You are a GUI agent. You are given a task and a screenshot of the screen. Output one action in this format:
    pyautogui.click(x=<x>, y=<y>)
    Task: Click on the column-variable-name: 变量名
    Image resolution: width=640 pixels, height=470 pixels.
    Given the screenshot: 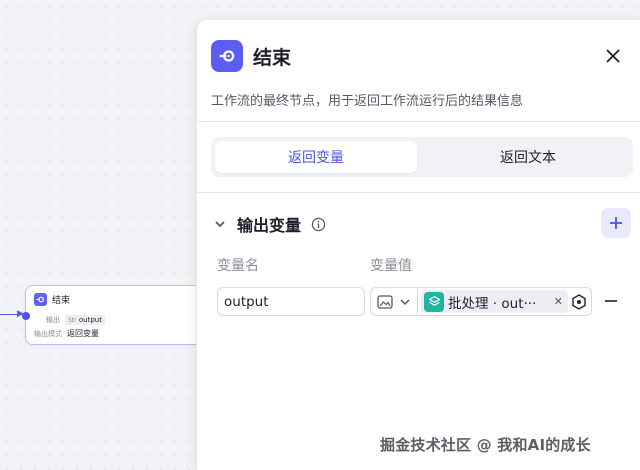 What is the action you would take?
    pyautogui.click(x=238, y=266)
    